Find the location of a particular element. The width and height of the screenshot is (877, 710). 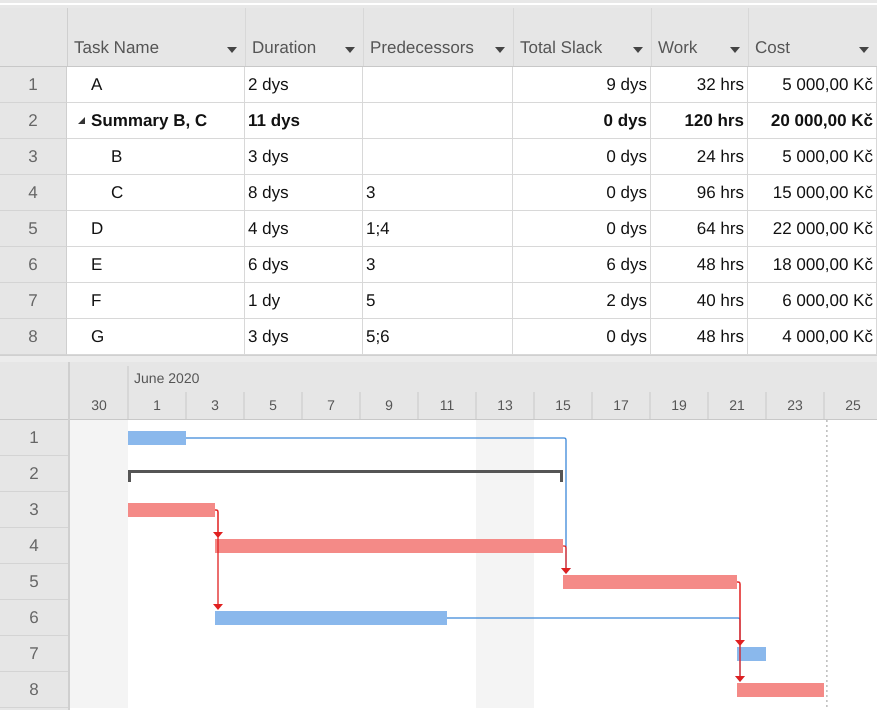

day-label: 25 is located at coordinates (853, 405).